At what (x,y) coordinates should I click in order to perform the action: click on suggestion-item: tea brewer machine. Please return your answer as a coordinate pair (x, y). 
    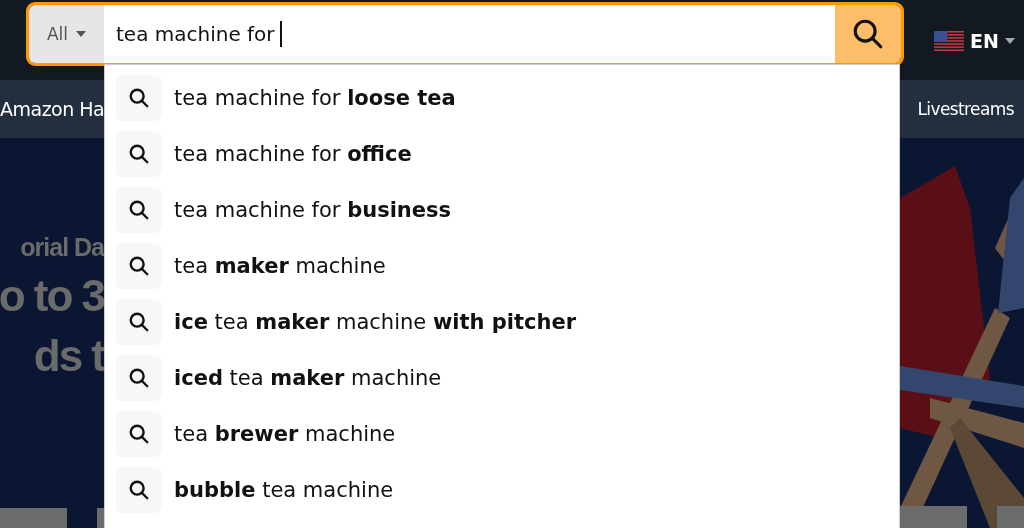
    Looking at the image, I should click on (285, 434).